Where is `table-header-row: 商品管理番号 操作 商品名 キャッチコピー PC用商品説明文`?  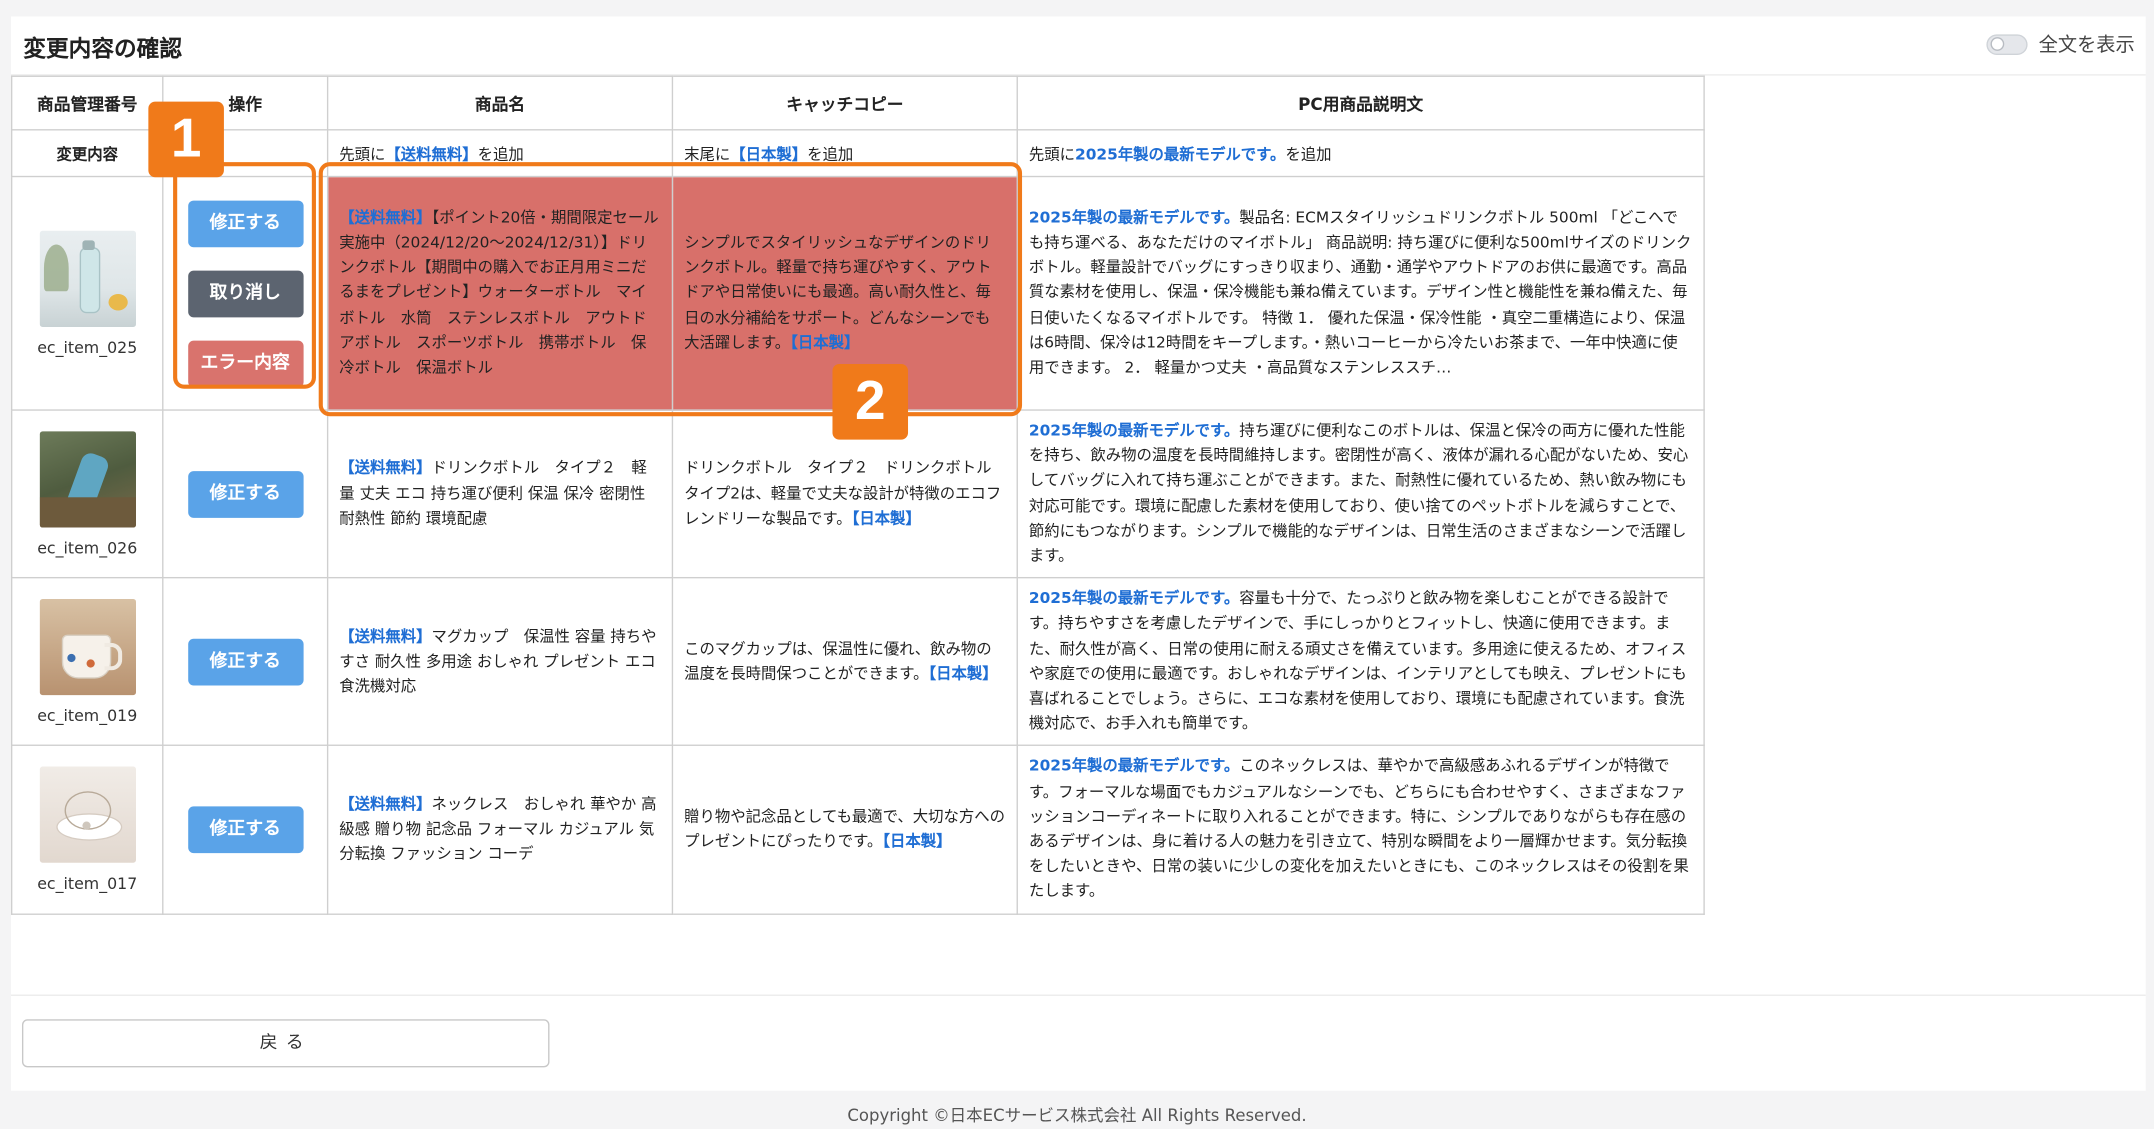
table-header-row: 商品管理番号 操作 商品名 キャッチコピー PC用商品説明文 is located at coordinates (857, 103).